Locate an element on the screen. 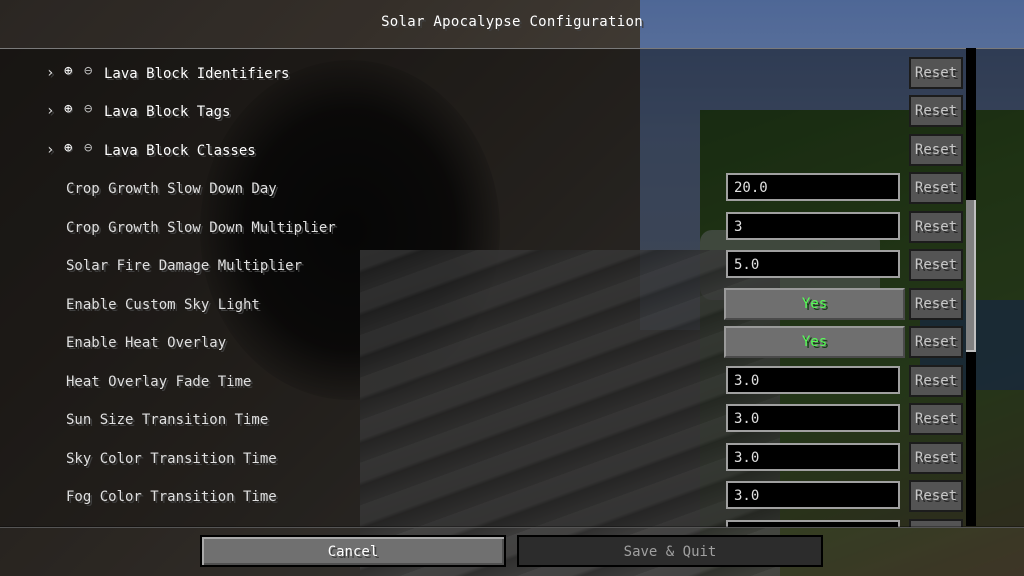 This screenshot has height=576, width=1024. config-label: Enable Heat Overlay is located at coordinates (146, 343).